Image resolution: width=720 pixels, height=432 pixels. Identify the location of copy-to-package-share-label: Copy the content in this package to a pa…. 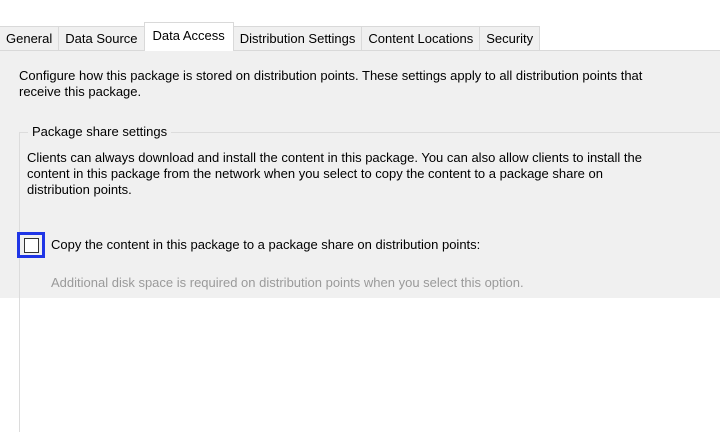
(265, 245).